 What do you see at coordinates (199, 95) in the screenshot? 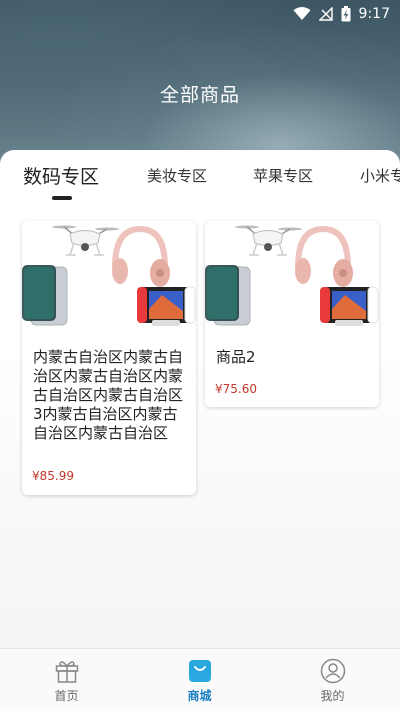
I see `page-title: 全部商品` at bounding box center [199, 95].